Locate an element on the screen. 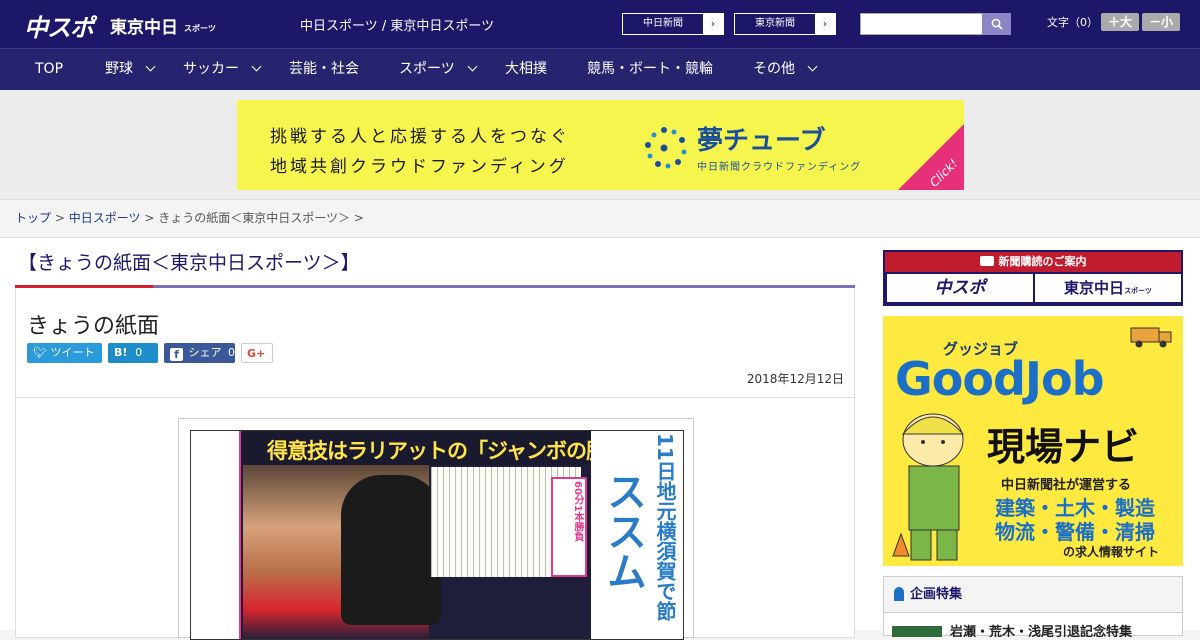  goodjob-cats-2: 物流・警備・清掃 is located at coordinates (1075, 532).